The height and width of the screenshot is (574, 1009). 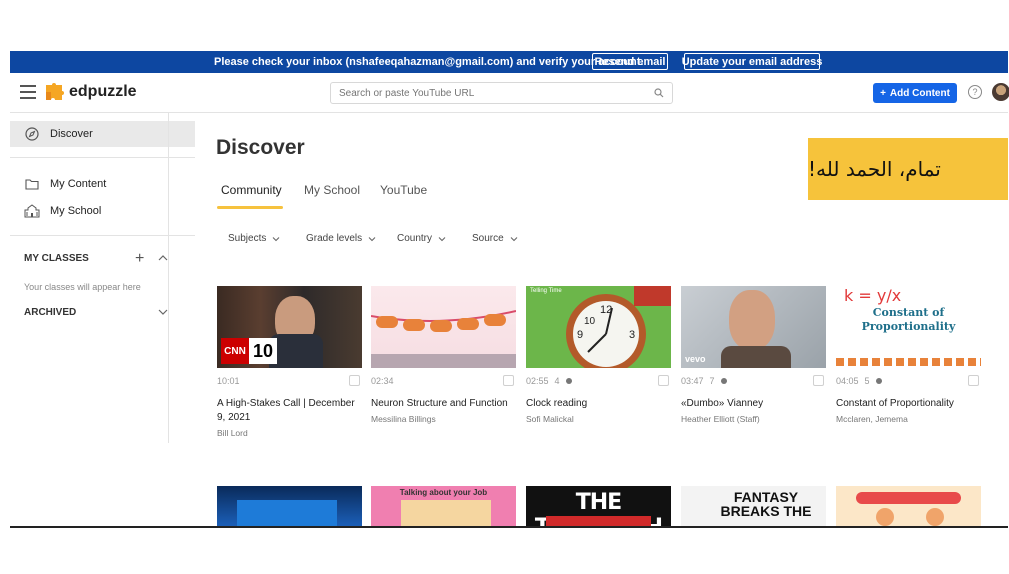 I want to click on help-icon: ?, so click(x=975, y=92).